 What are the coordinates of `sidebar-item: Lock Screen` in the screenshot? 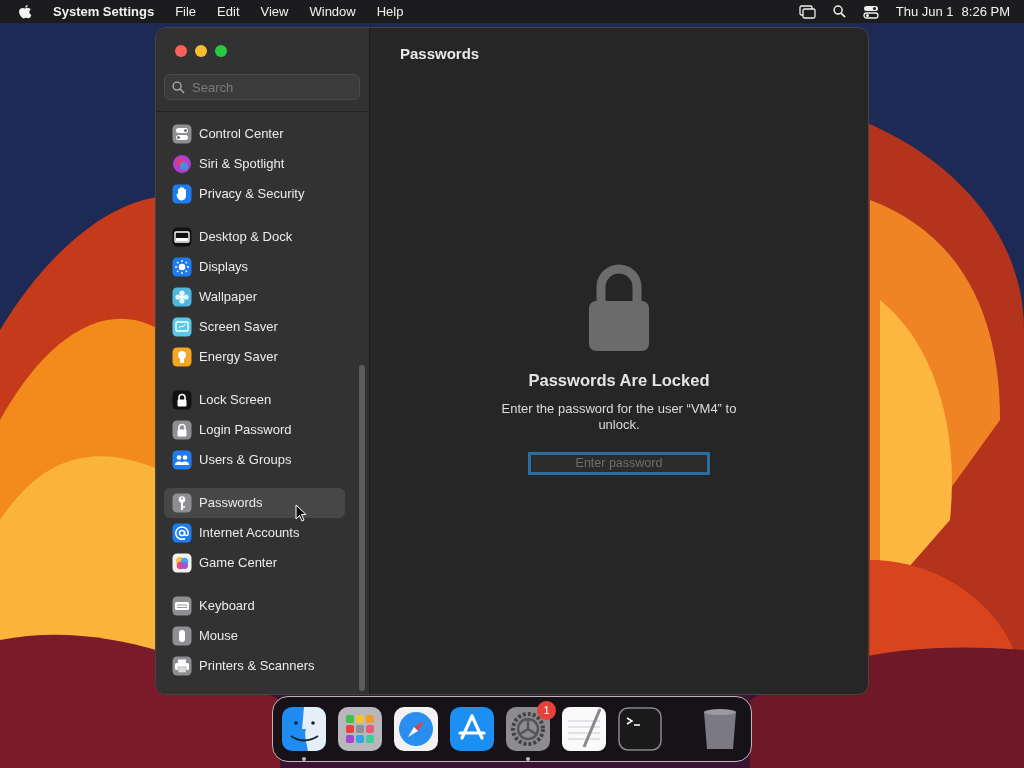 It's located at (254, 400).